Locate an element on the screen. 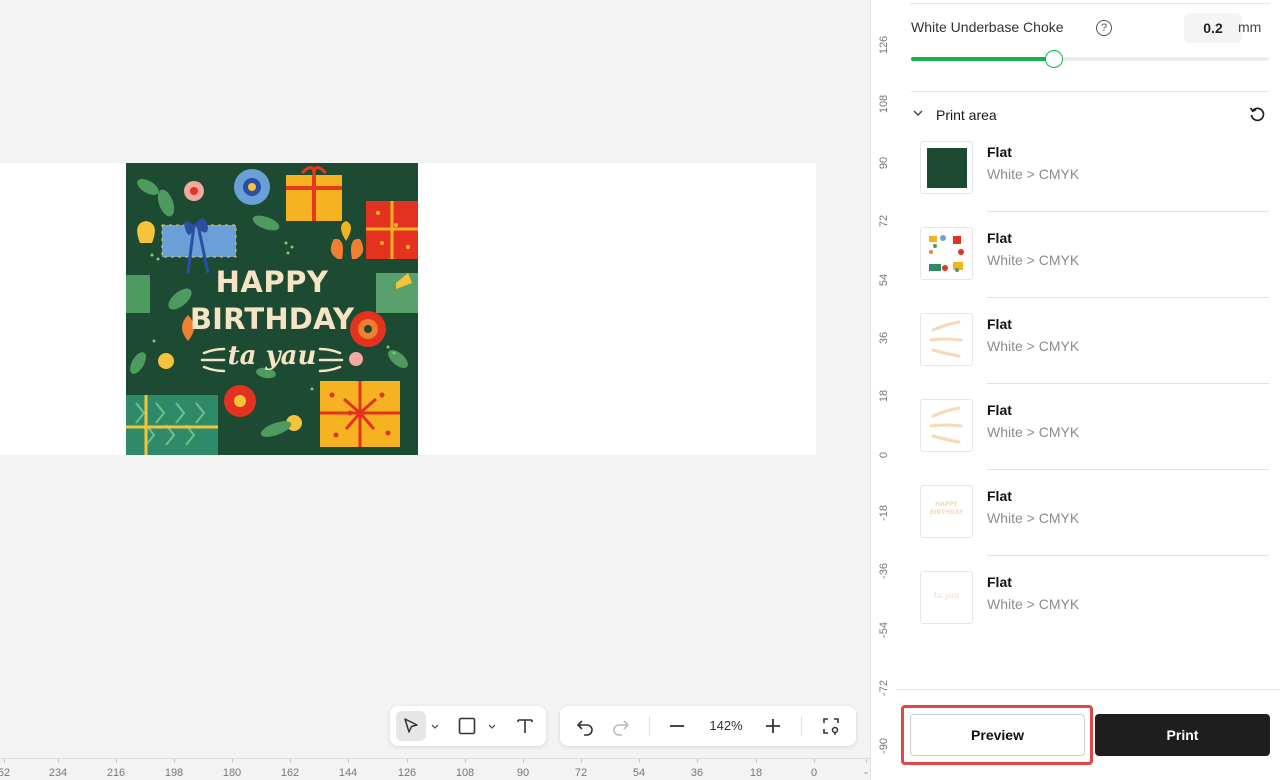 This screenshot has width=1280, height=780. tool-group-create is located at coordinates (468, 726).